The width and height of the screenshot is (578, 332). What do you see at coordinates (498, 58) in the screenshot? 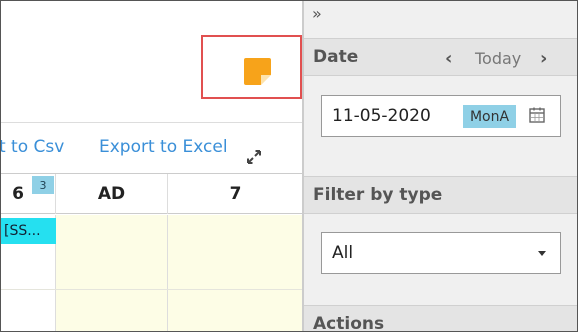
I see `today-button: Today` at bounding box center [498, 58].